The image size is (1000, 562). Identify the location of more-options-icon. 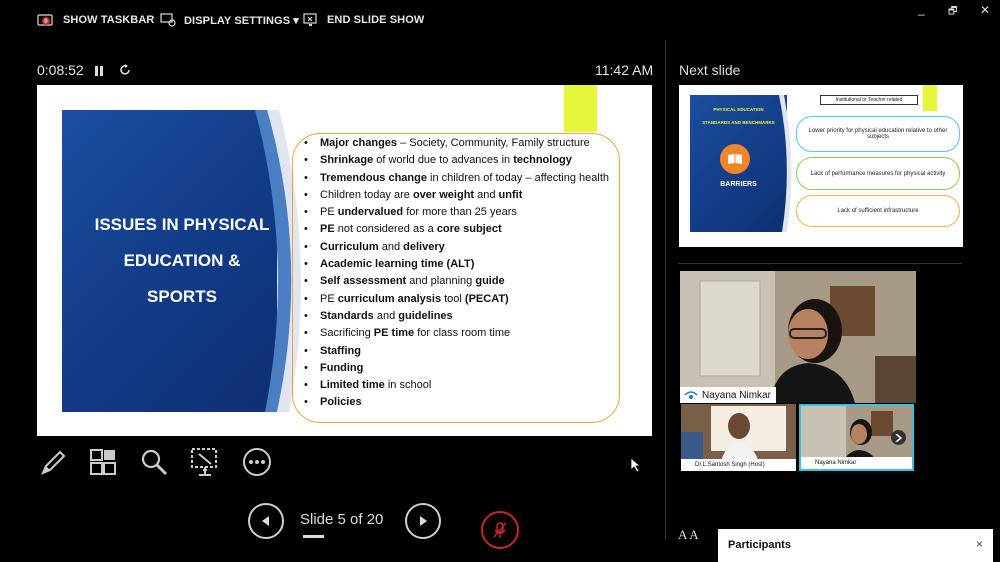
(257, 462).